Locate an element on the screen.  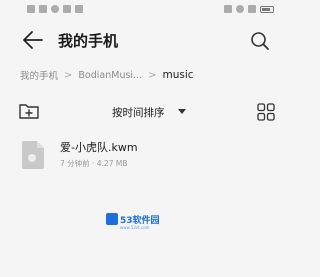
wifi-icon is located at coordinates (240, 9).